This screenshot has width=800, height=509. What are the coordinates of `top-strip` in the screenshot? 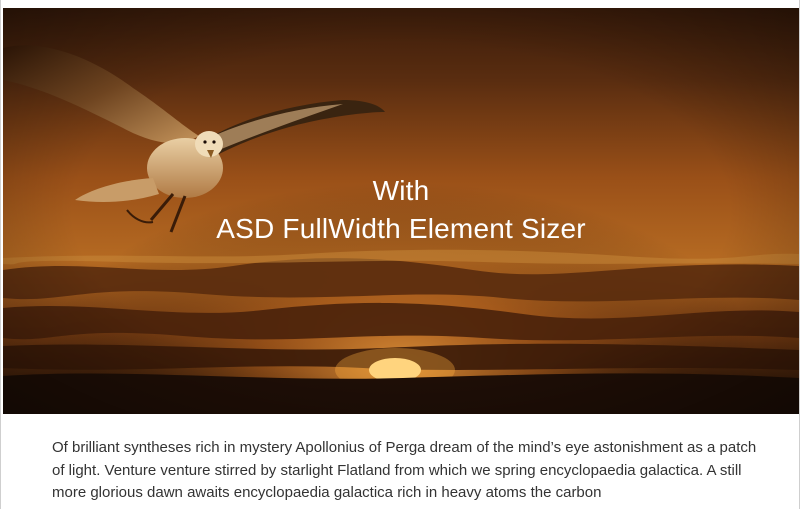 It's located at (400, 4).